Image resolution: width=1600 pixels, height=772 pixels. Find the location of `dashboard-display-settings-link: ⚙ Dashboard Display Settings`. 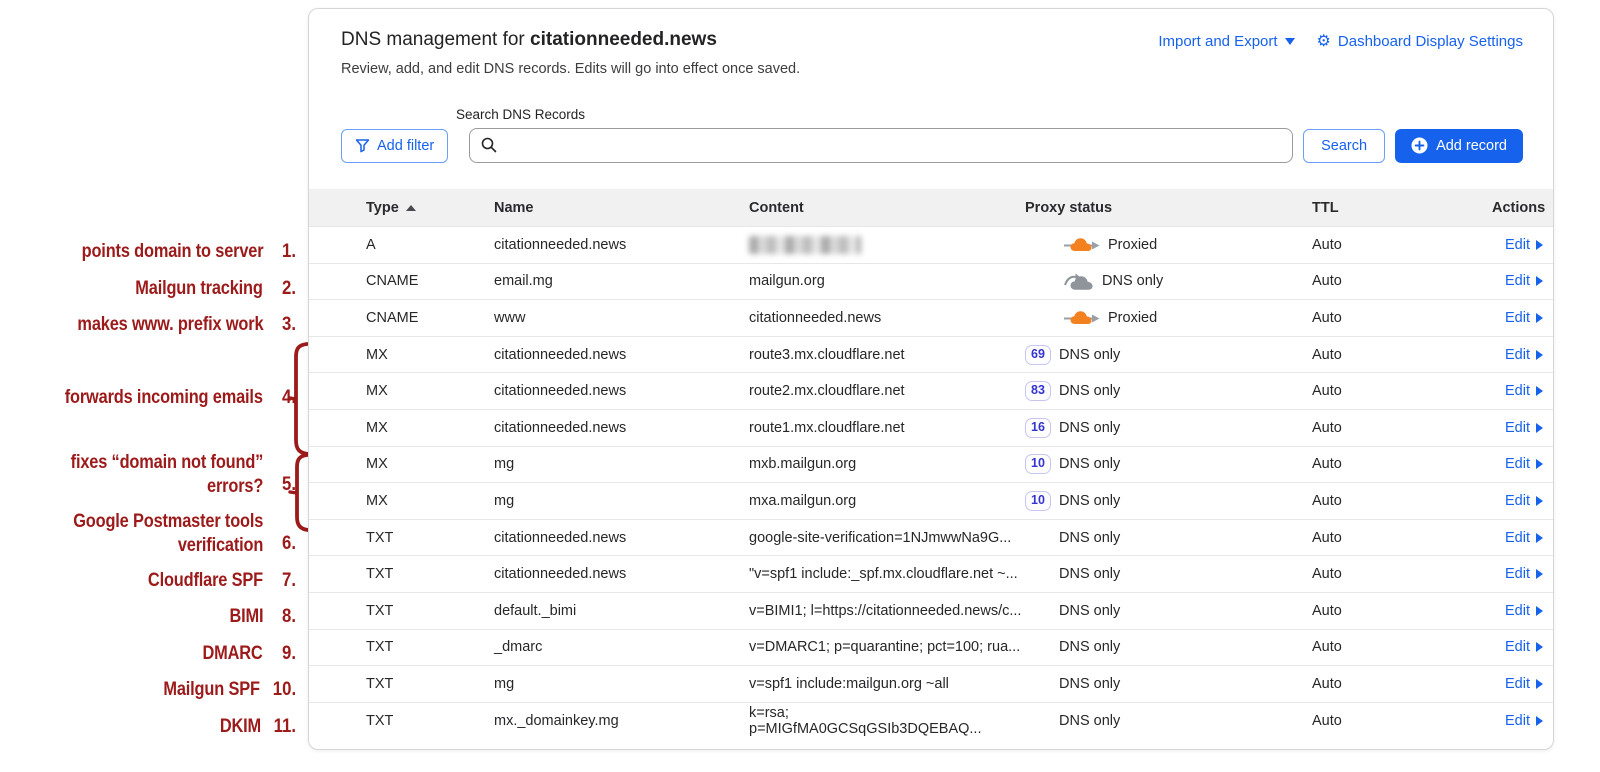

dashboard-display-settings-link: ⚙ Dashboard Display Settings is located at coordinates (1420, 41).